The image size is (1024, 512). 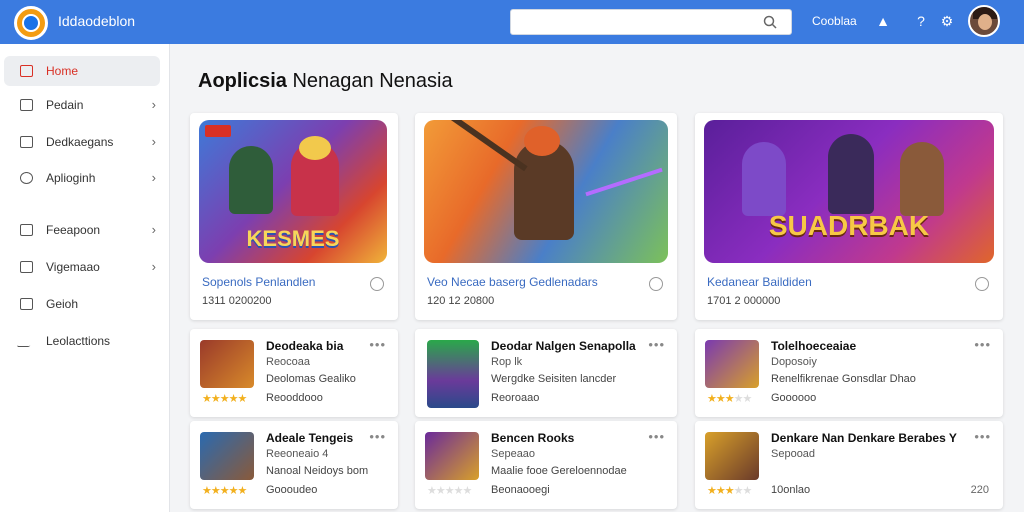 What do you see at coordinates (515, 398) in the screenshot?
I see `app-footer: Reoroaao` at bounding box center [515, 398].